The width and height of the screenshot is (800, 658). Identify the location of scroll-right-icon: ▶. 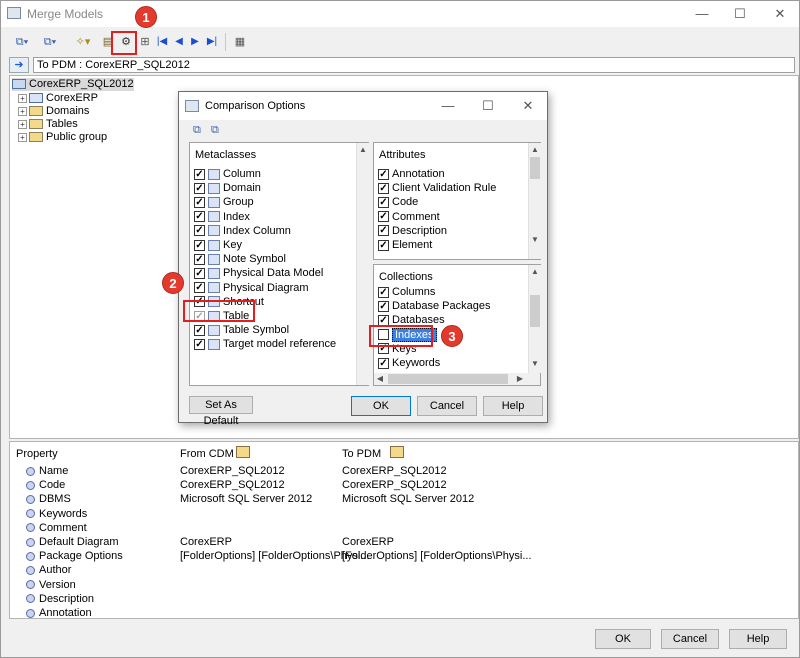
(520, 378).